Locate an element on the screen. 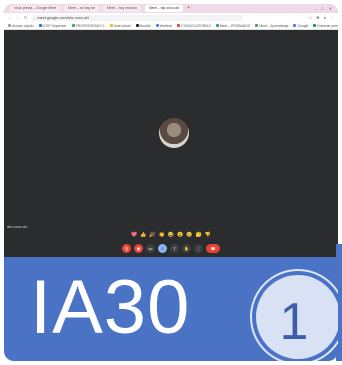 This screenshot has width=342, height=365. emoji-button: ☺ is located at coordinates (162, 248).